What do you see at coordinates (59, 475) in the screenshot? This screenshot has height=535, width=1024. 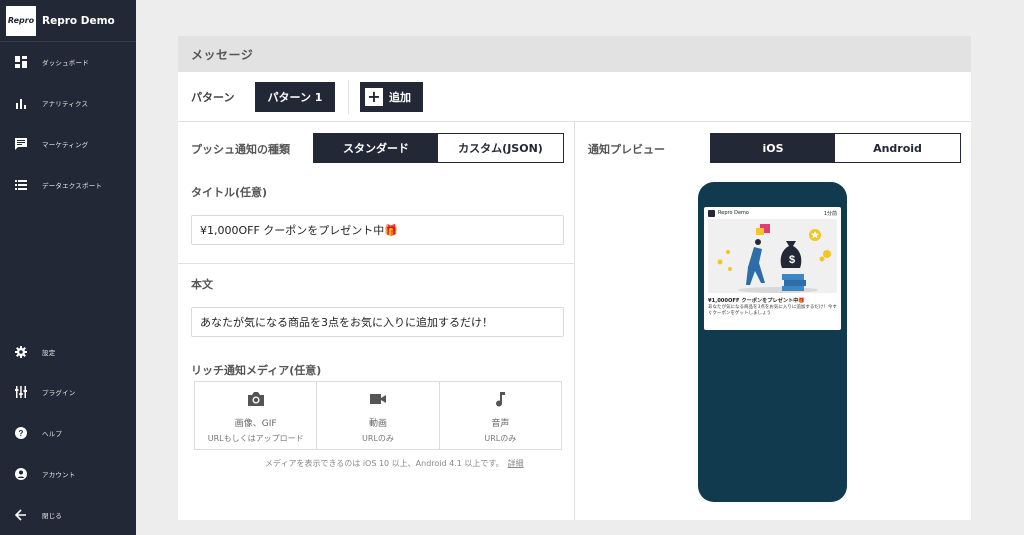 I see `sidebar-item-label: アカウント` at bounding box center [59, 475].